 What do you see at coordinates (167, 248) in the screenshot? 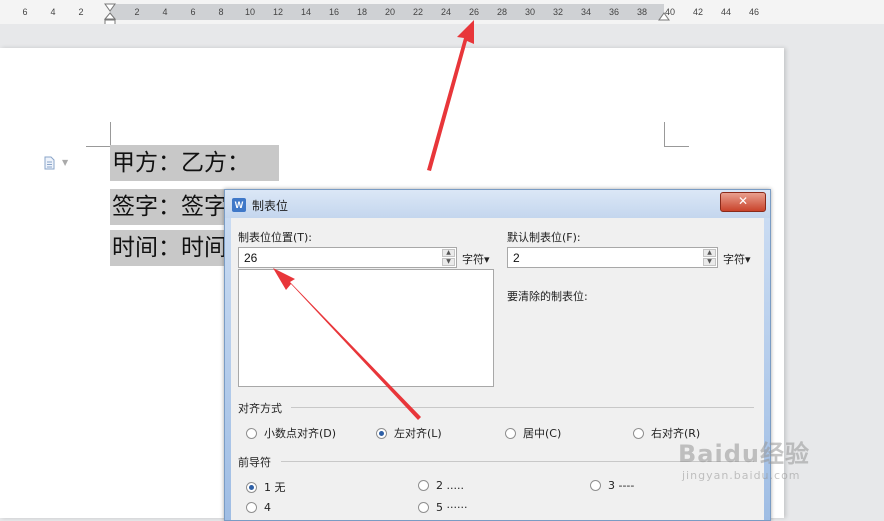
I see `document-line: 时间：时间：` at bounding box center [167, 248].